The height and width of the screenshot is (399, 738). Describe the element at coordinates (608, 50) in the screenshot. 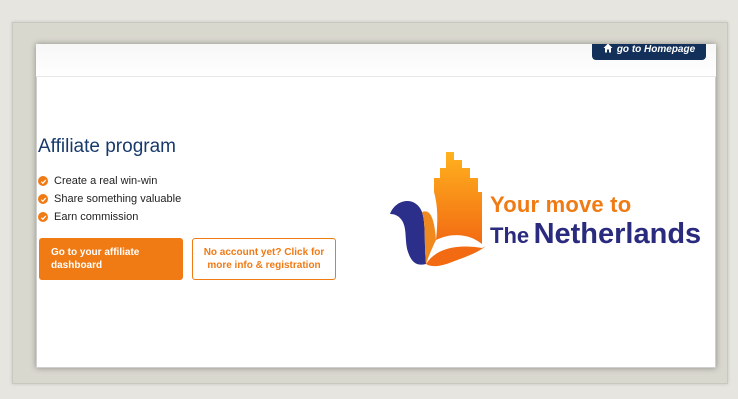

I see `home-icon` at that location.